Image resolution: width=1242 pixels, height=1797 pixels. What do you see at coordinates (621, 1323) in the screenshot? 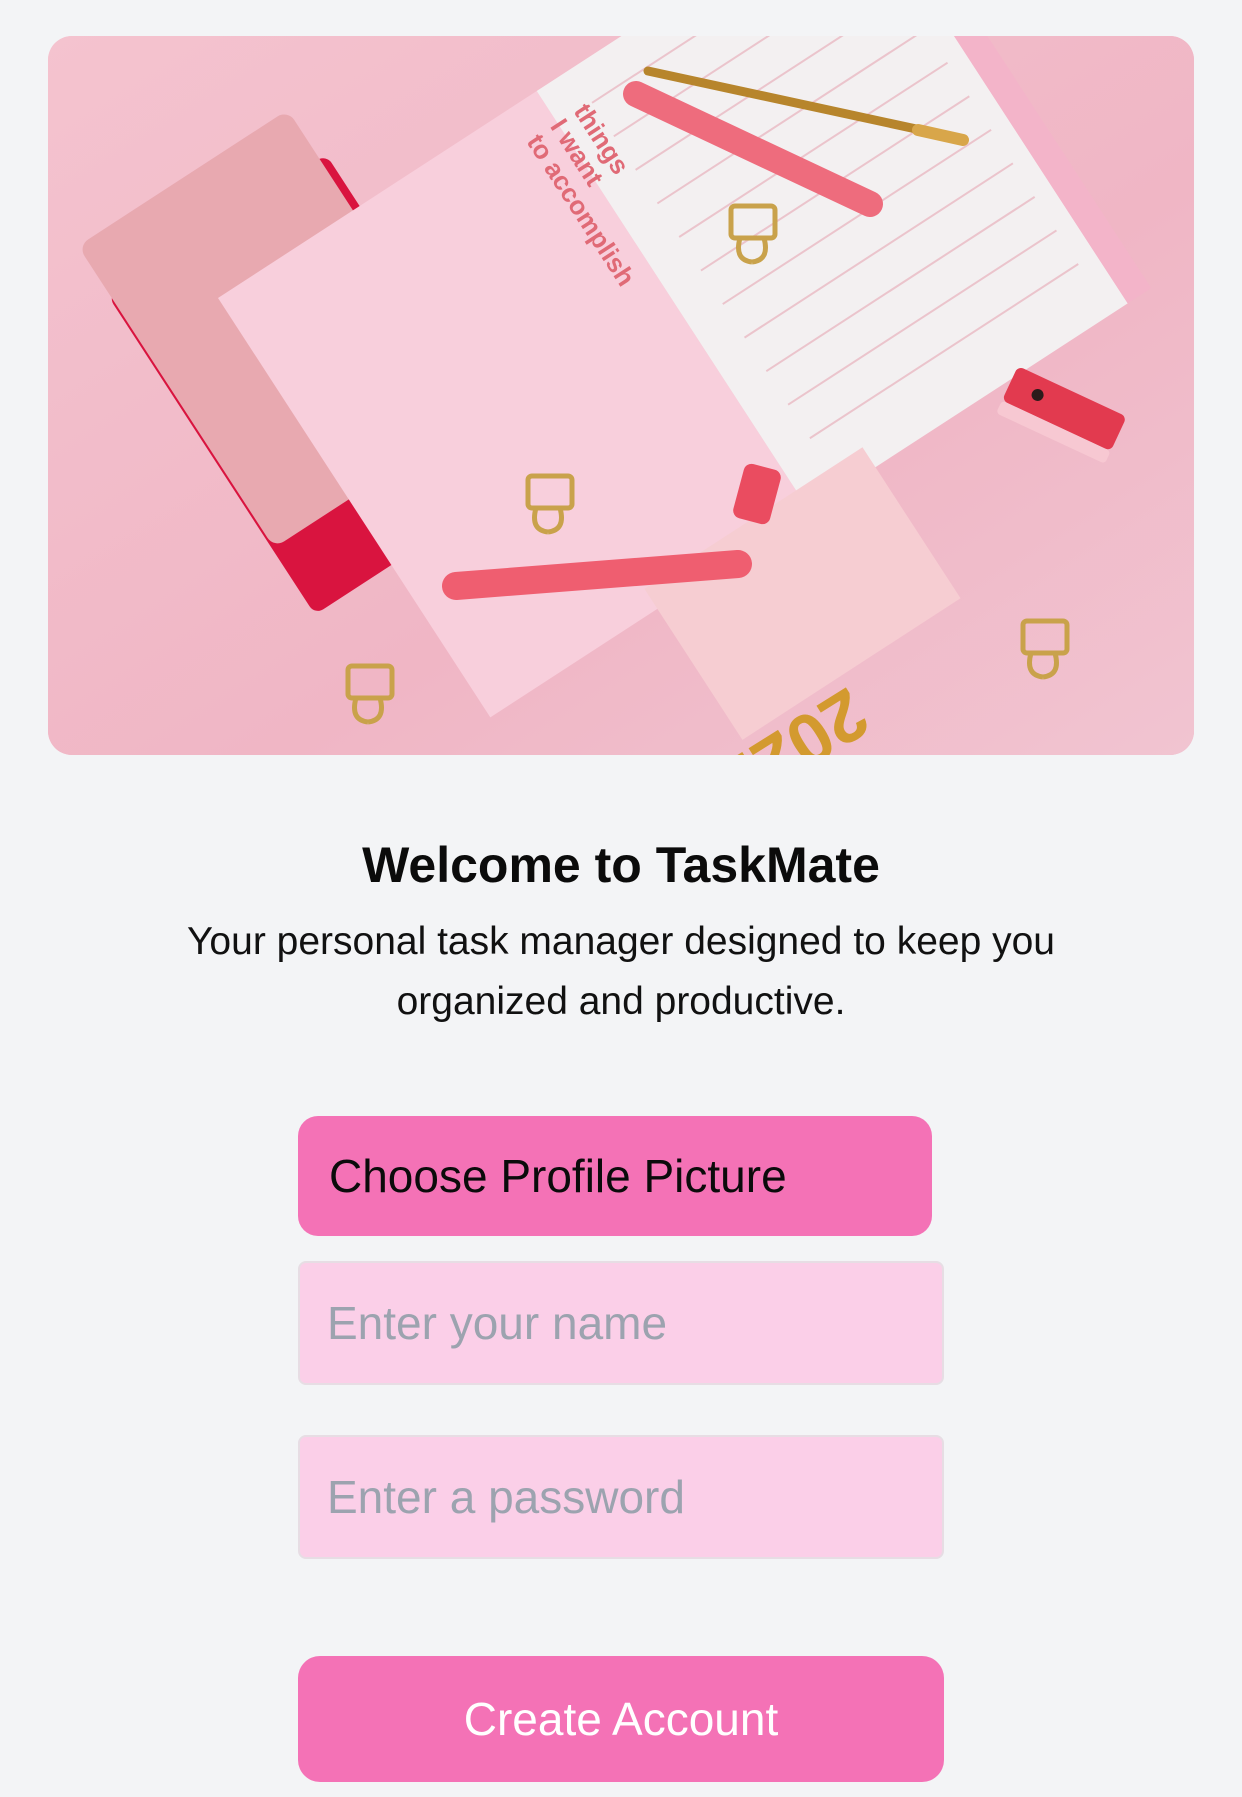
I see `name-input` at bounding box center [621, 1323].